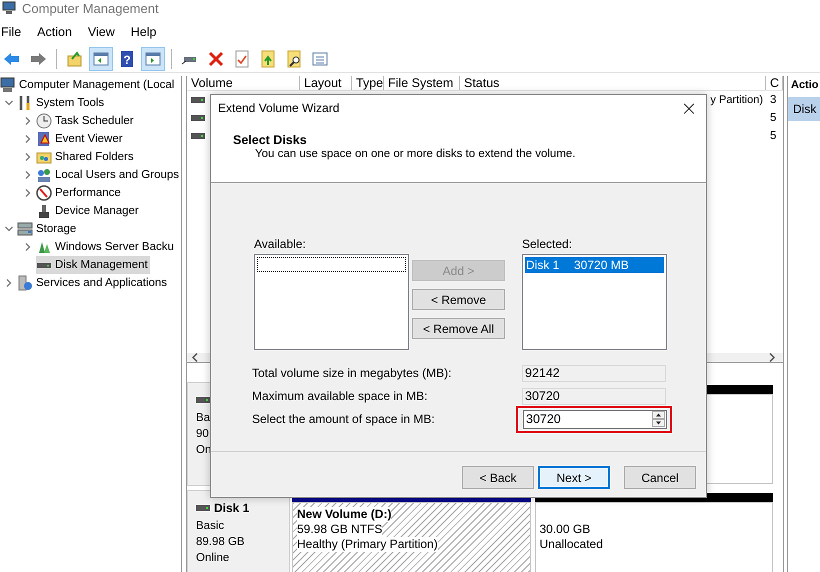 The height and width of the screenshot is (572, 820). What do you see at coordinates (367, 544) in the screenshot?
I see `partition-status: Healthy (Primary Partition)` at bounding box center [367, 544].